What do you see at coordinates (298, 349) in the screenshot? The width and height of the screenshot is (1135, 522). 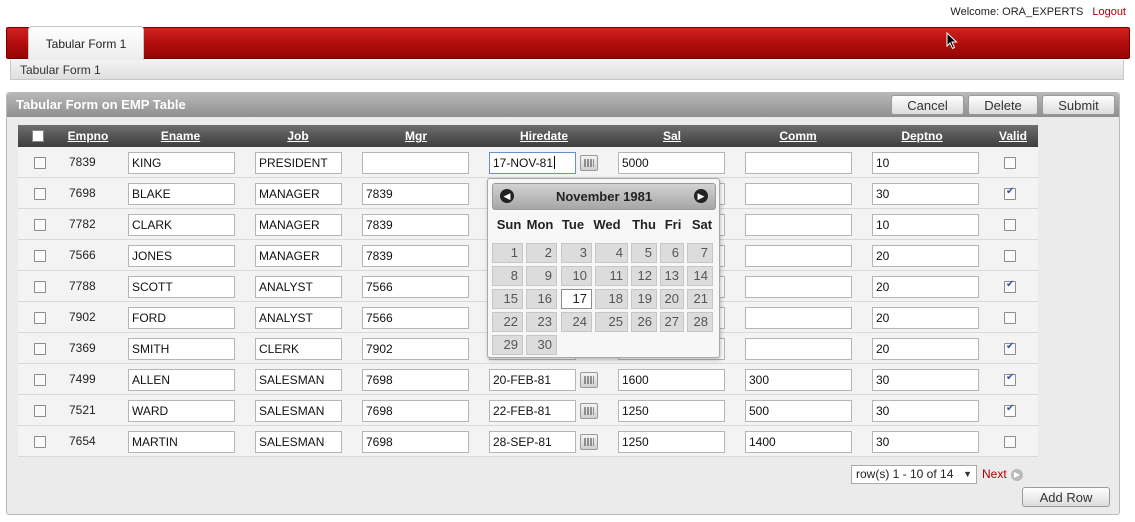 I see `job-input: CLERK` at bounding box center [298, 349].